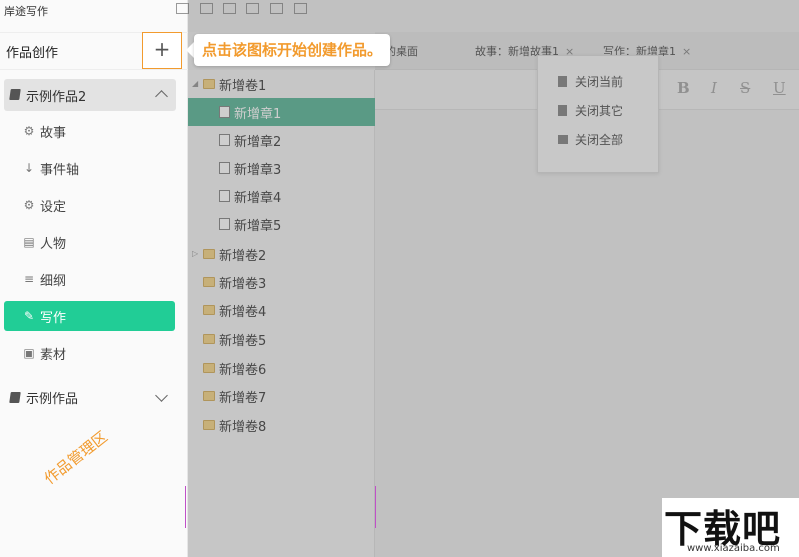 The height and width of the screenshot is (557, 799). Describe the element at coordinates (190, 50) in the screenshot. I see `callout-arrow` at that location.